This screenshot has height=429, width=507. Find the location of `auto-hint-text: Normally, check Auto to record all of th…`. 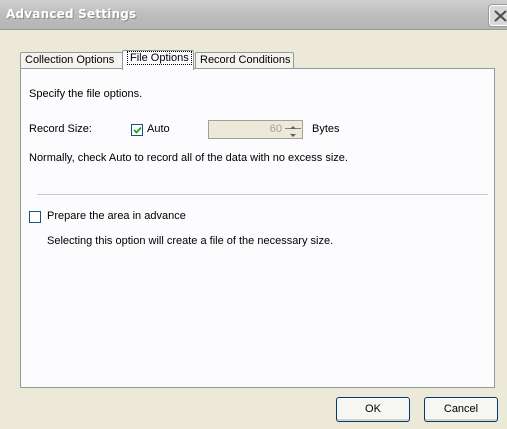

auto-hint-text: Normally, check Auto to record all of th… is located at coordinates (188, 158).